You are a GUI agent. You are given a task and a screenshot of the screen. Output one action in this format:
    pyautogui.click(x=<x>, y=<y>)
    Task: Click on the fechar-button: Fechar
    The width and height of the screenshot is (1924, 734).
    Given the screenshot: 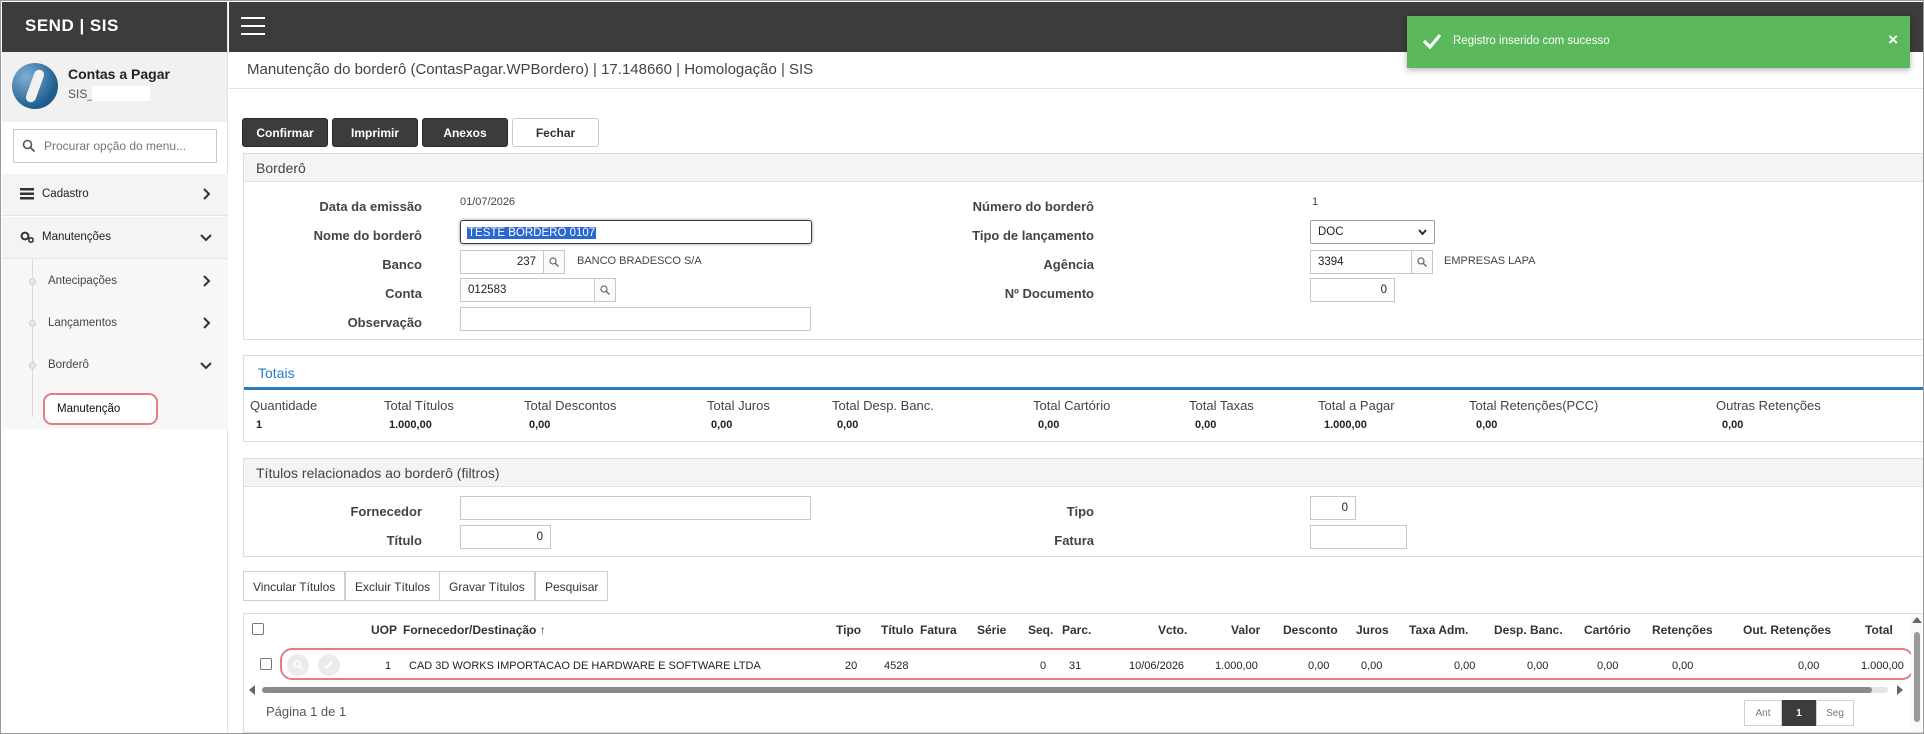 What is the action you would take?
    pyautogui.click(x=555, y=132)
    